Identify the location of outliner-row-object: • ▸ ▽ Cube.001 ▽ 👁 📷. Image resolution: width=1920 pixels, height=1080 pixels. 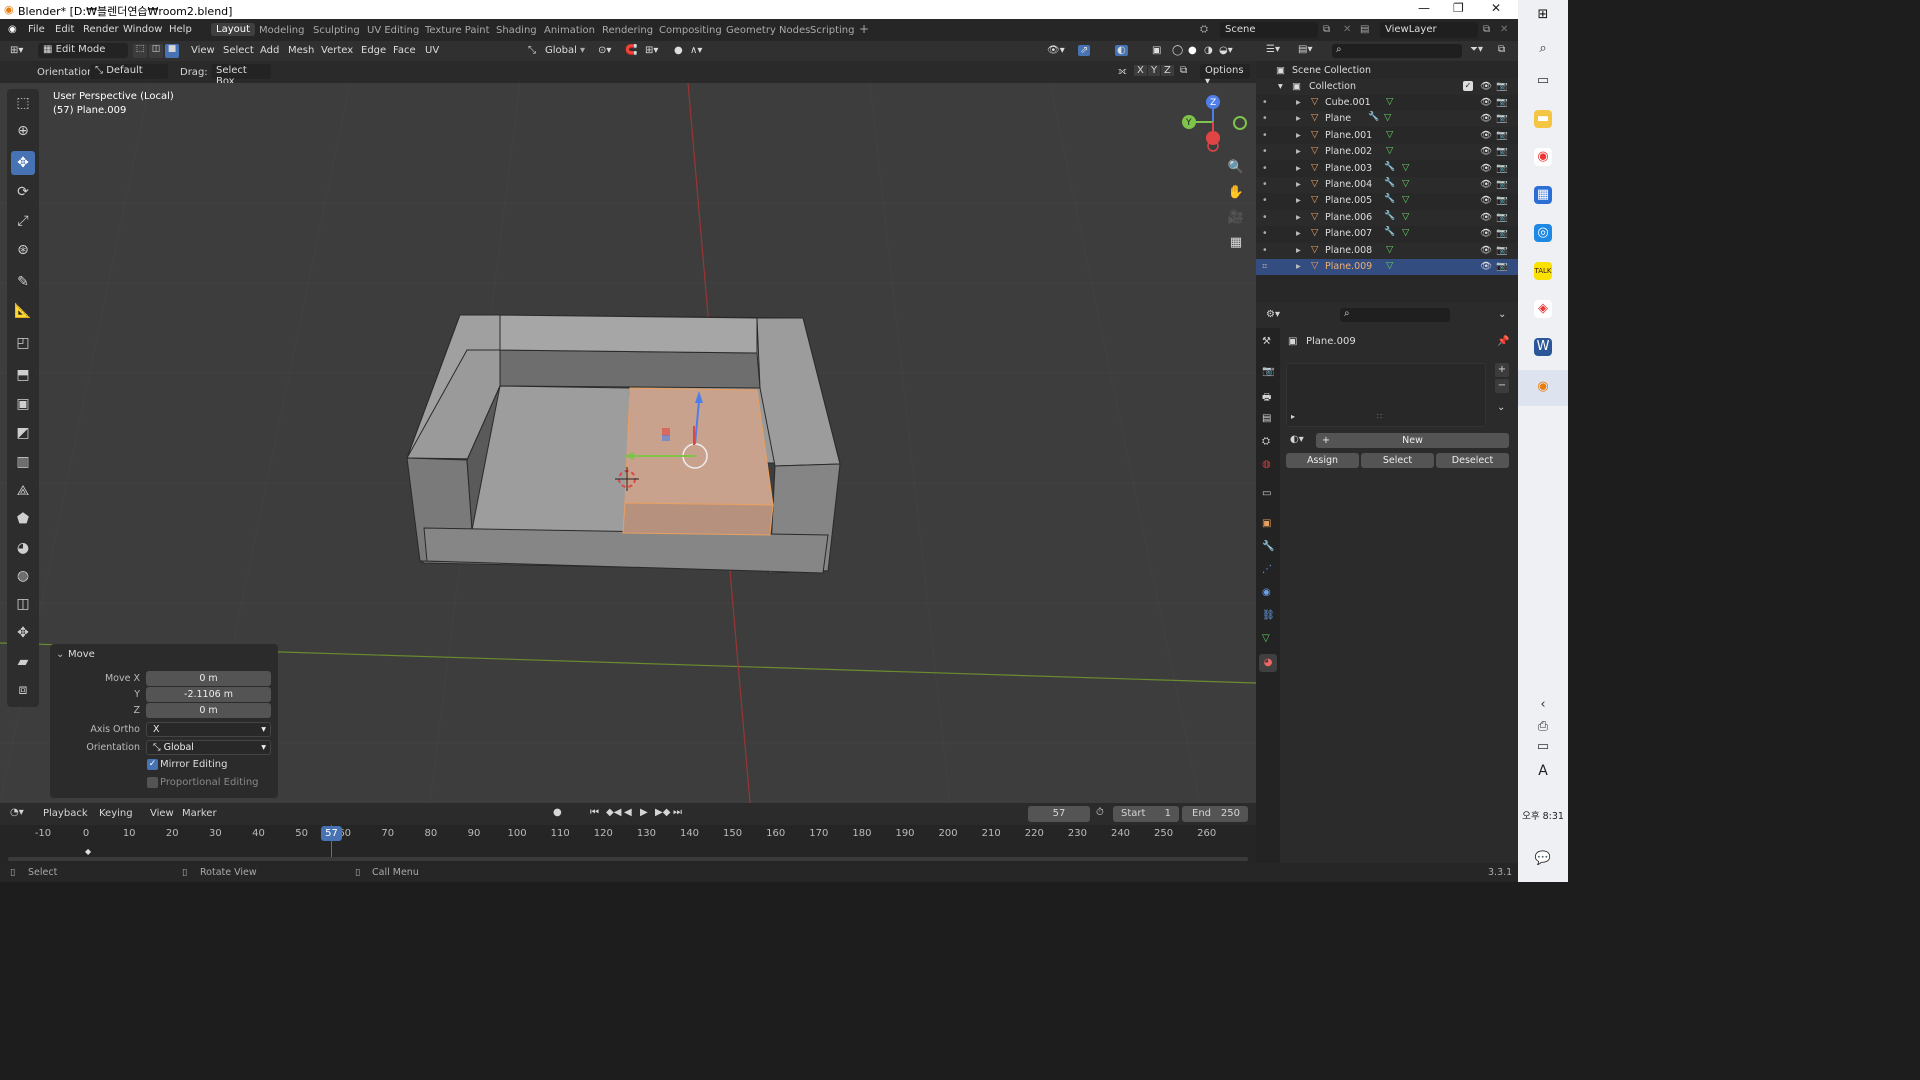
(1387, 103).